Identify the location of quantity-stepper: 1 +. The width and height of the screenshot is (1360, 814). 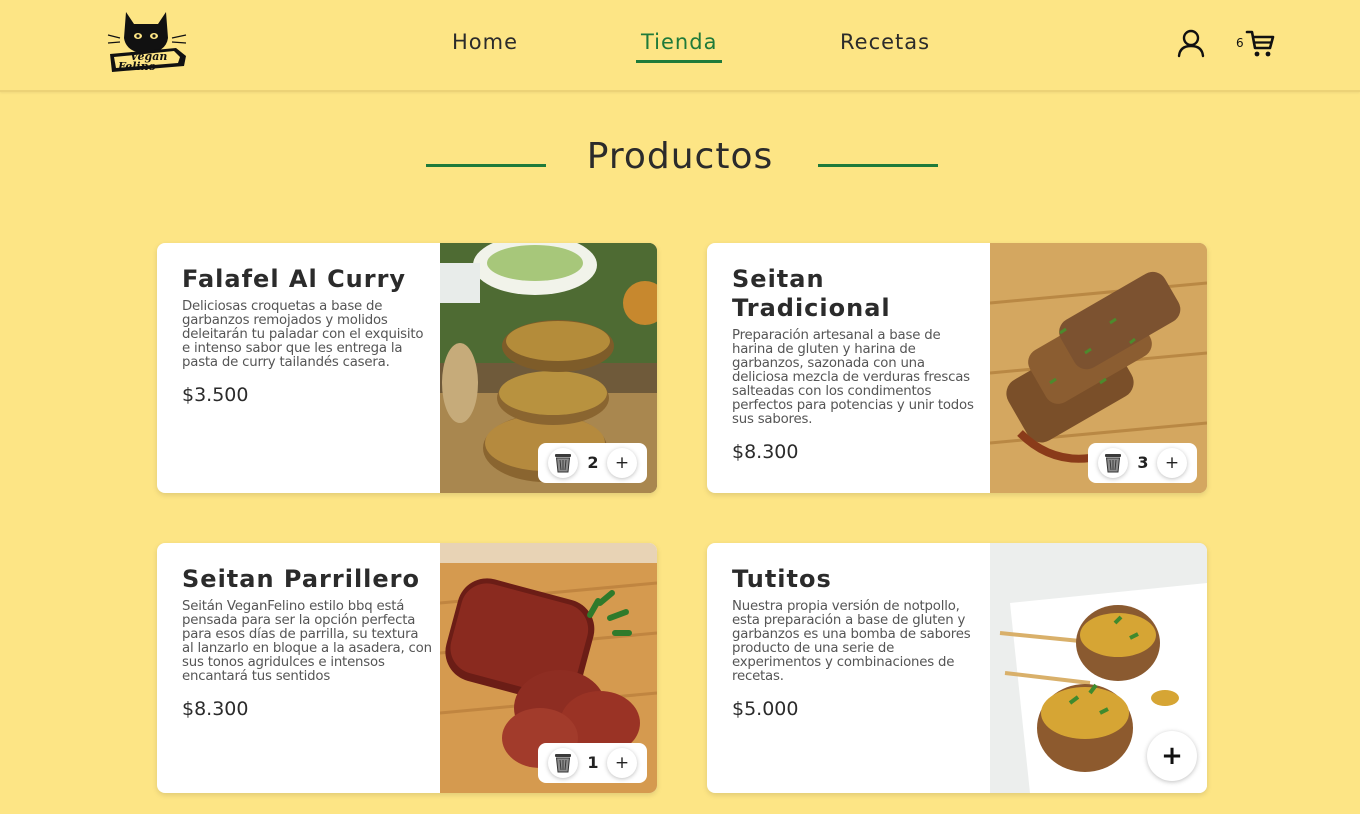
(592, 763).